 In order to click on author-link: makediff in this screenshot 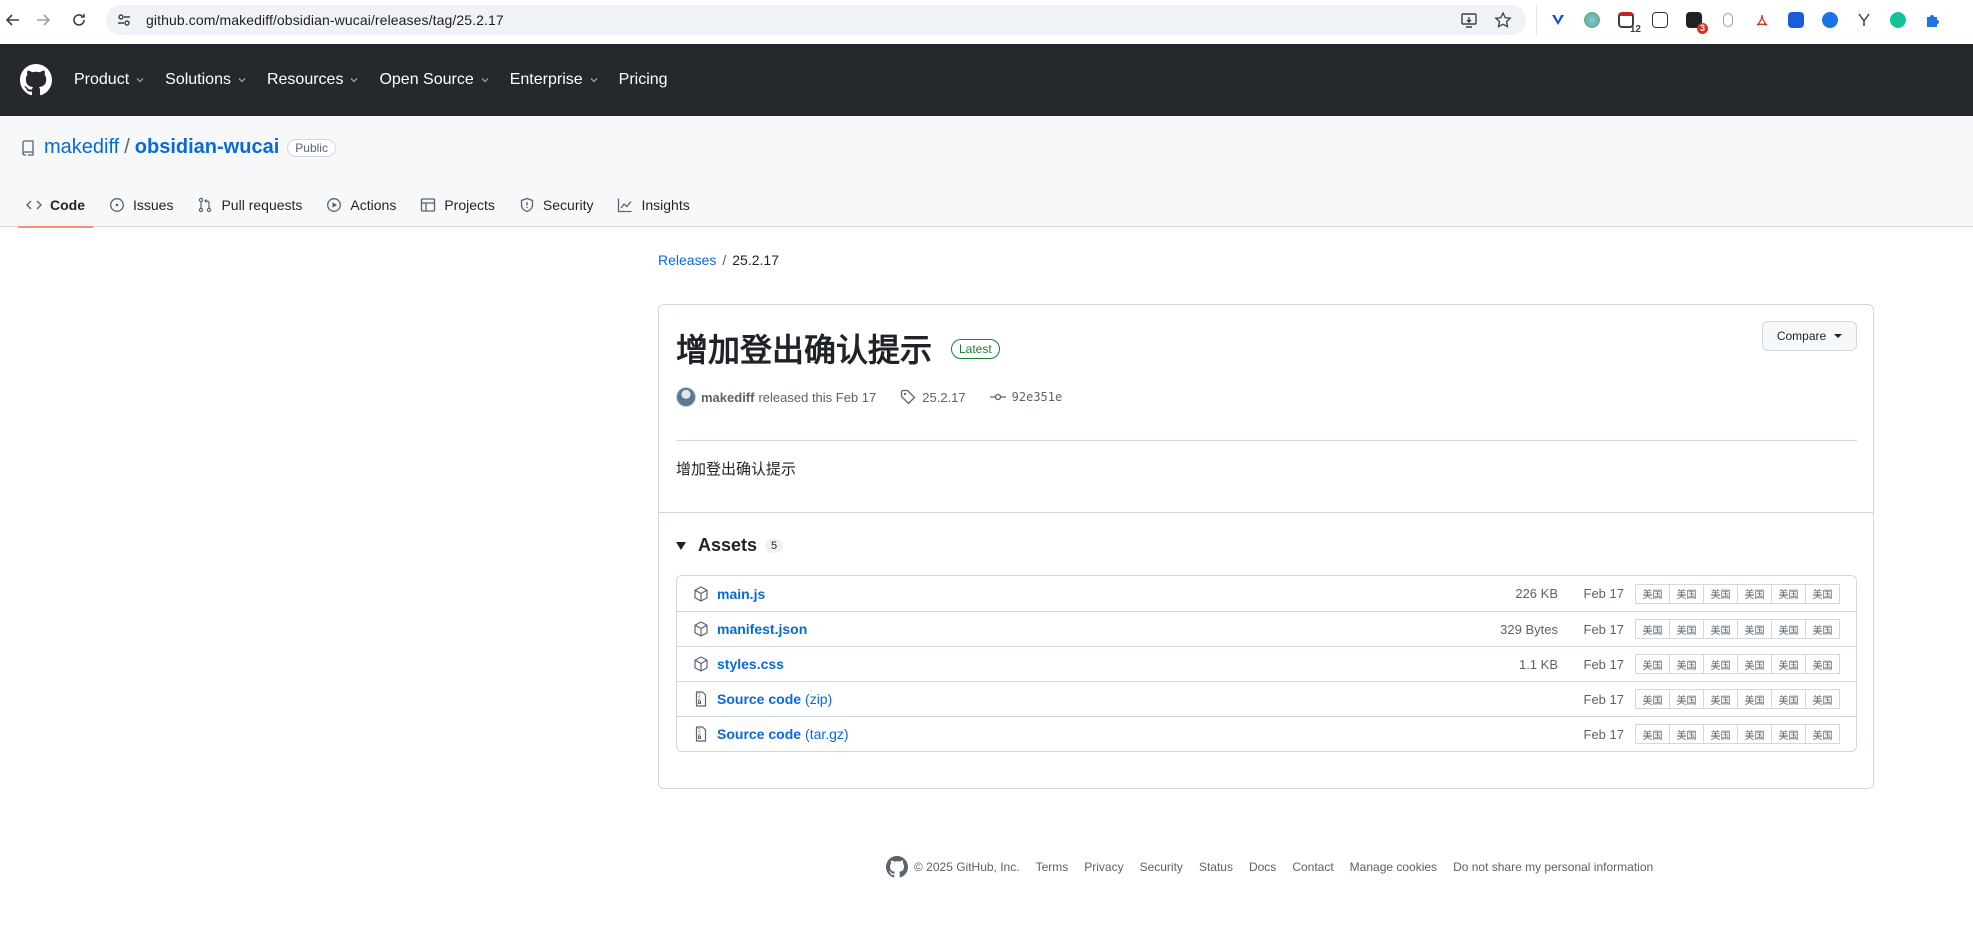, I will do `click(727, 397)`.